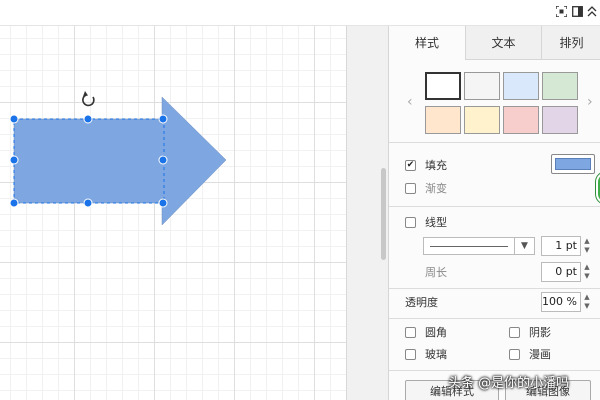 The image size is (600, 400). I want to click on perimeter-stepper: ▲ ▼, so click(587, 272).